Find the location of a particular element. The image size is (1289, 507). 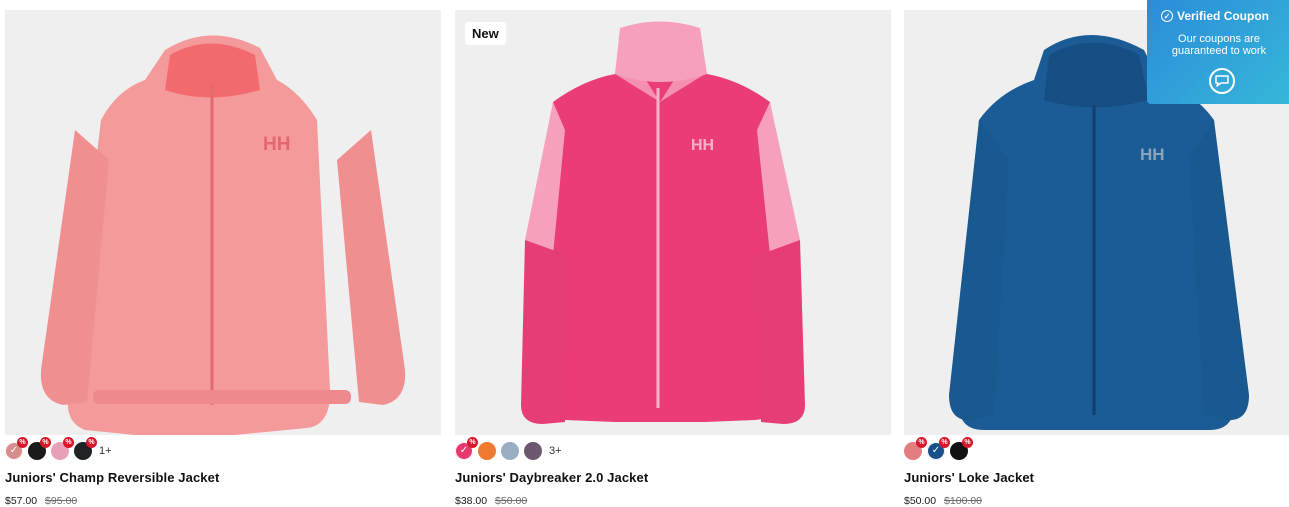

new-badge: New is located at coordinates (485, 33).